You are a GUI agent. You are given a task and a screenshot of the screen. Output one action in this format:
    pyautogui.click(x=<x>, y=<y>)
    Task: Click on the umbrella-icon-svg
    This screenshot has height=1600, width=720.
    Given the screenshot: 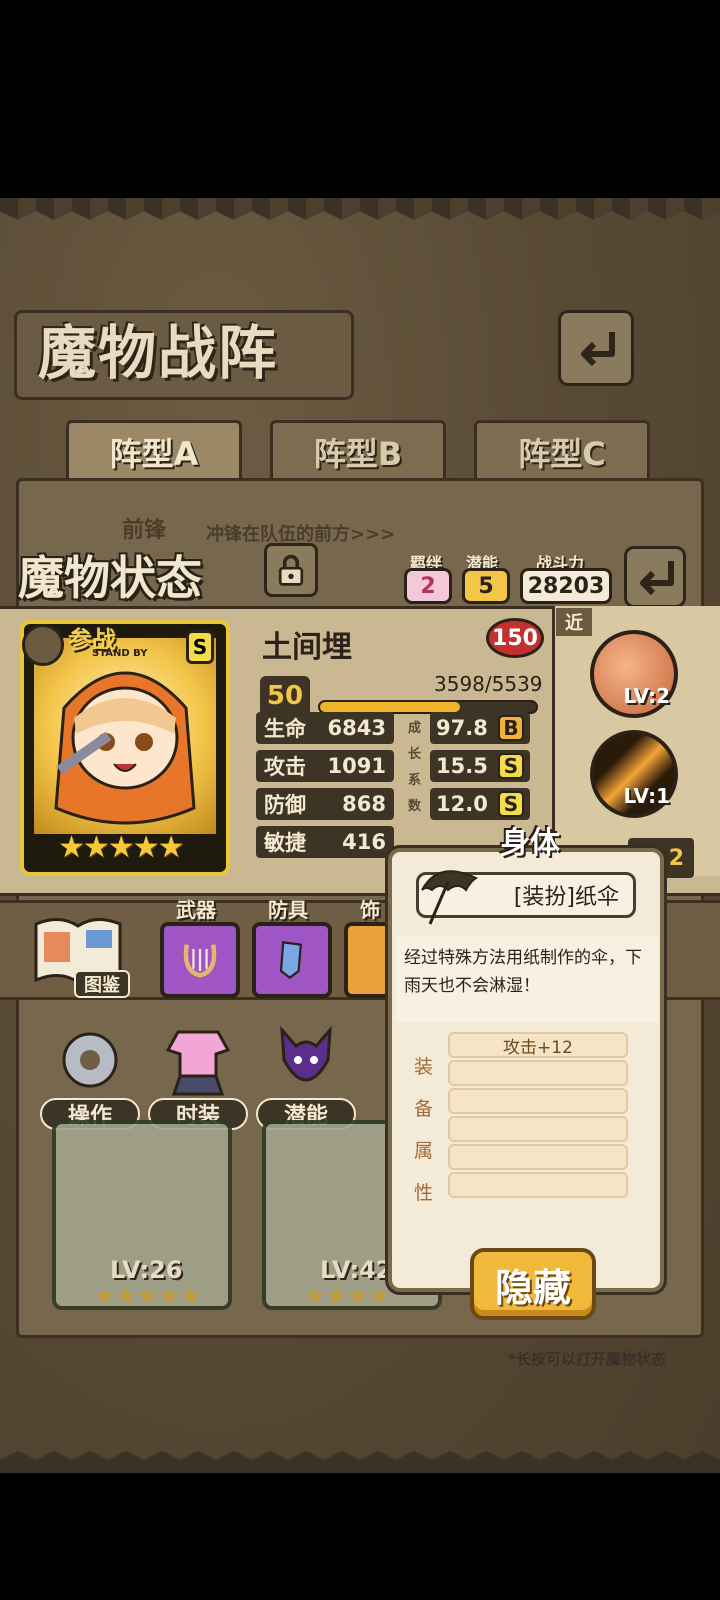 What is the action you would take?
    pyautogui.click(x=450, y=897)
    